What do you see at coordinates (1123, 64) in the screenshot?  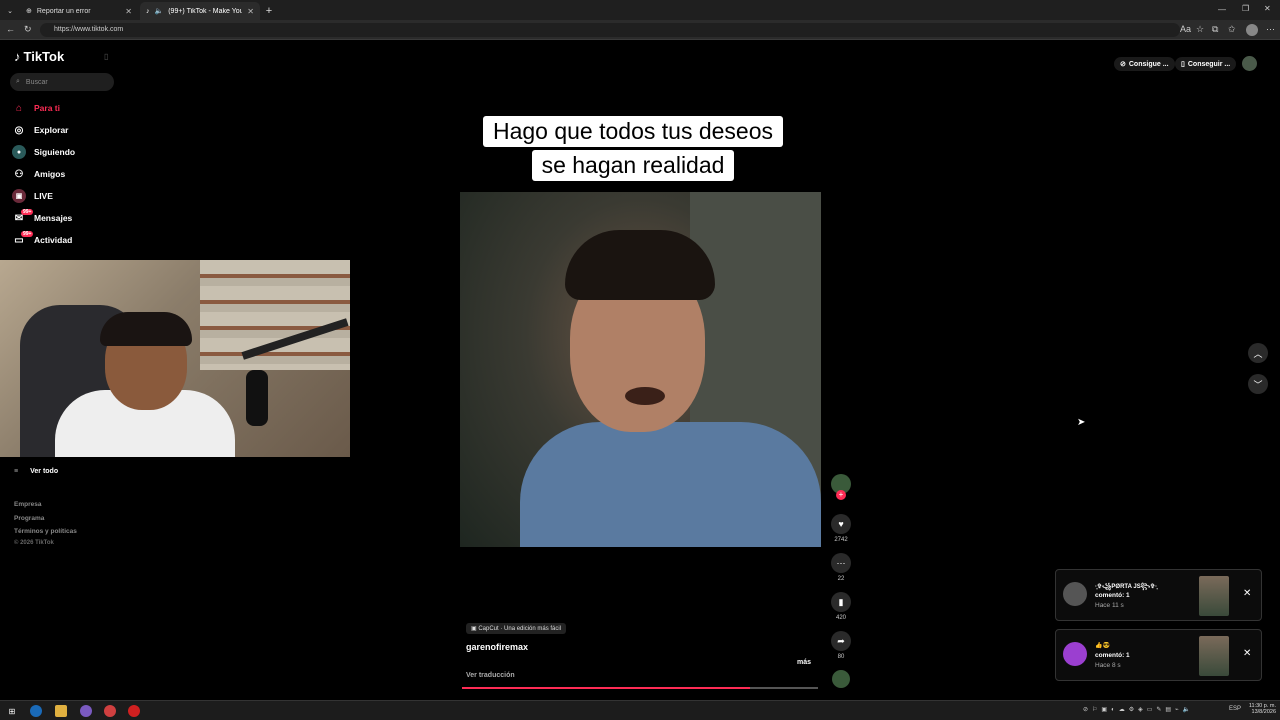 I see `coin-icon: ⊘` at bounding box center [1123, 64].